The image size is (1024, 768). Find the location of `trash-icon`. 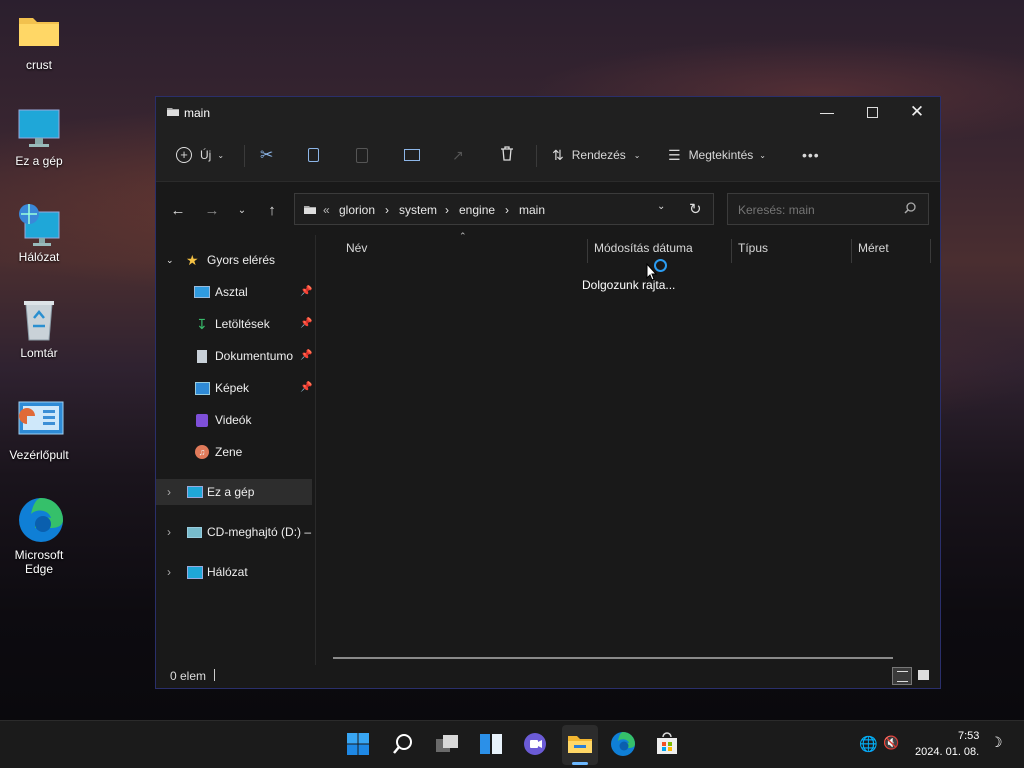

trash-icon is located at coordinates (507, 155).